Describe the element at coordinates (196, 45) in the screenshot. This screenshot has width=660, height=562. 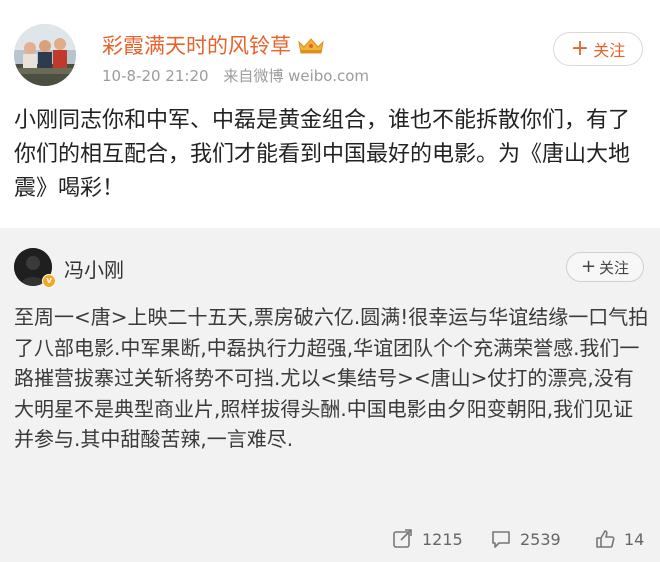
I see `post-username-label: 彩霞满天时的风铃草` at that location.